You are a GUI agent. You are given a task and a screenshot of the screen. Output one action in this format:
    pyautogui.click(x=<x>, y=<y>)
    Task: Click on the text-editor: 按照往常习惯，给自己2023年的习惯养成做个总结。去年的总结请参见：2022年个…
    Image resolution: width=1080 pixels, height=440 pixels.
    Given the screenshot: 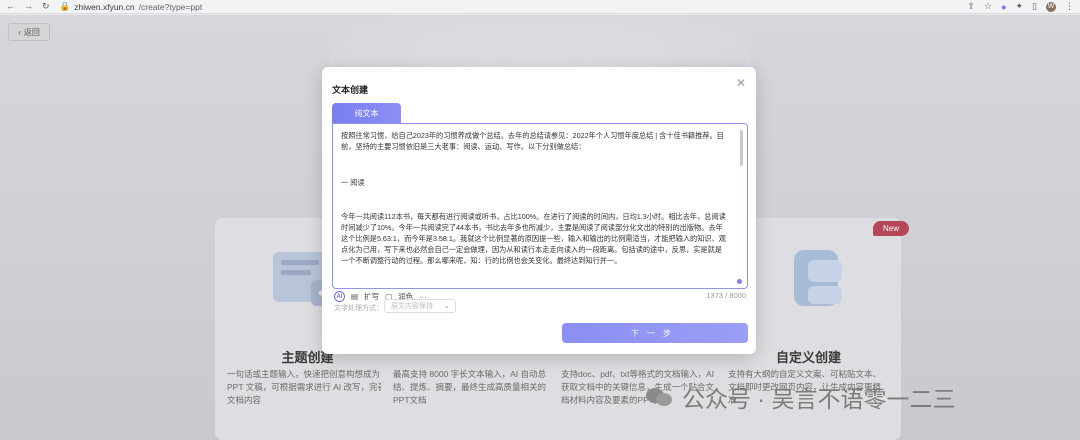 What is the action you would take?
    pyautogui.click(x=540, y=206)
    